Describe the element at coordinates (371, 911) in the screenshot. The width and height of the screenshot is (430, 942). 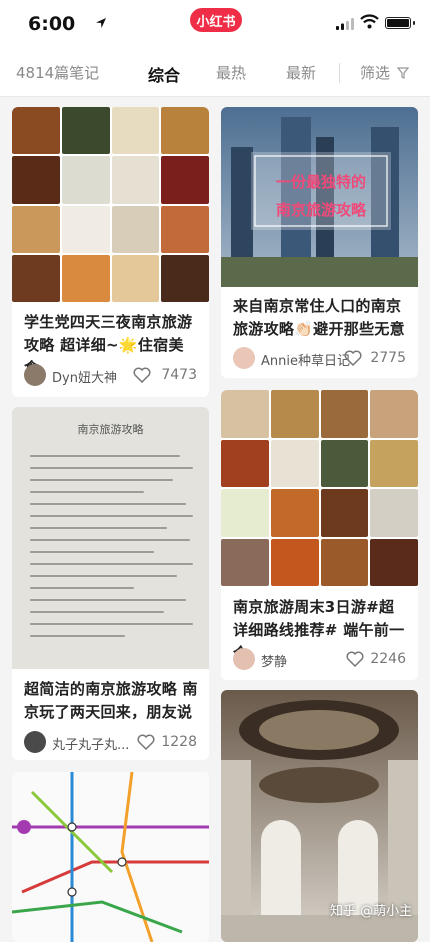
I see `watermark: 知乎 @萌小主` at that location.